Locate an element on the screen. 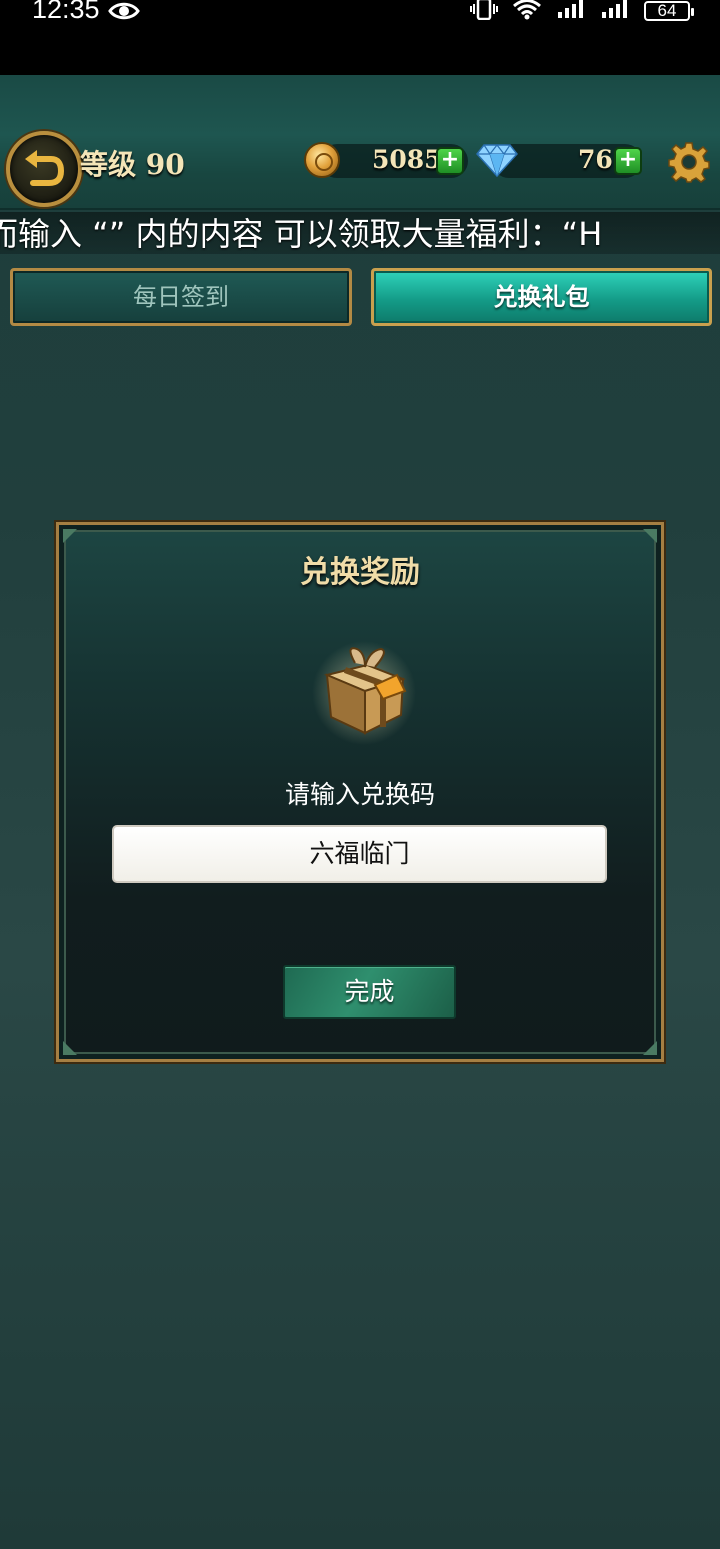  dialog-title: 兑换奖励 is located at coordinates (360, 572).